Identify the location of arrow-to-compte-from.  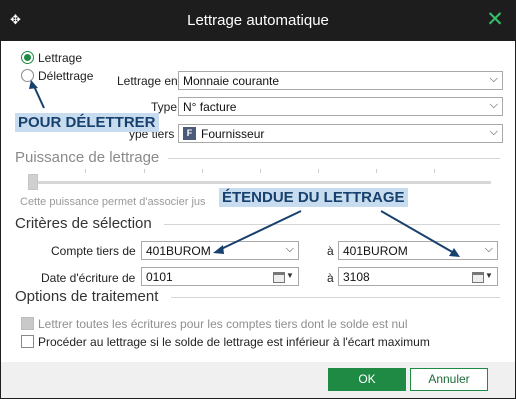
(260, 230).